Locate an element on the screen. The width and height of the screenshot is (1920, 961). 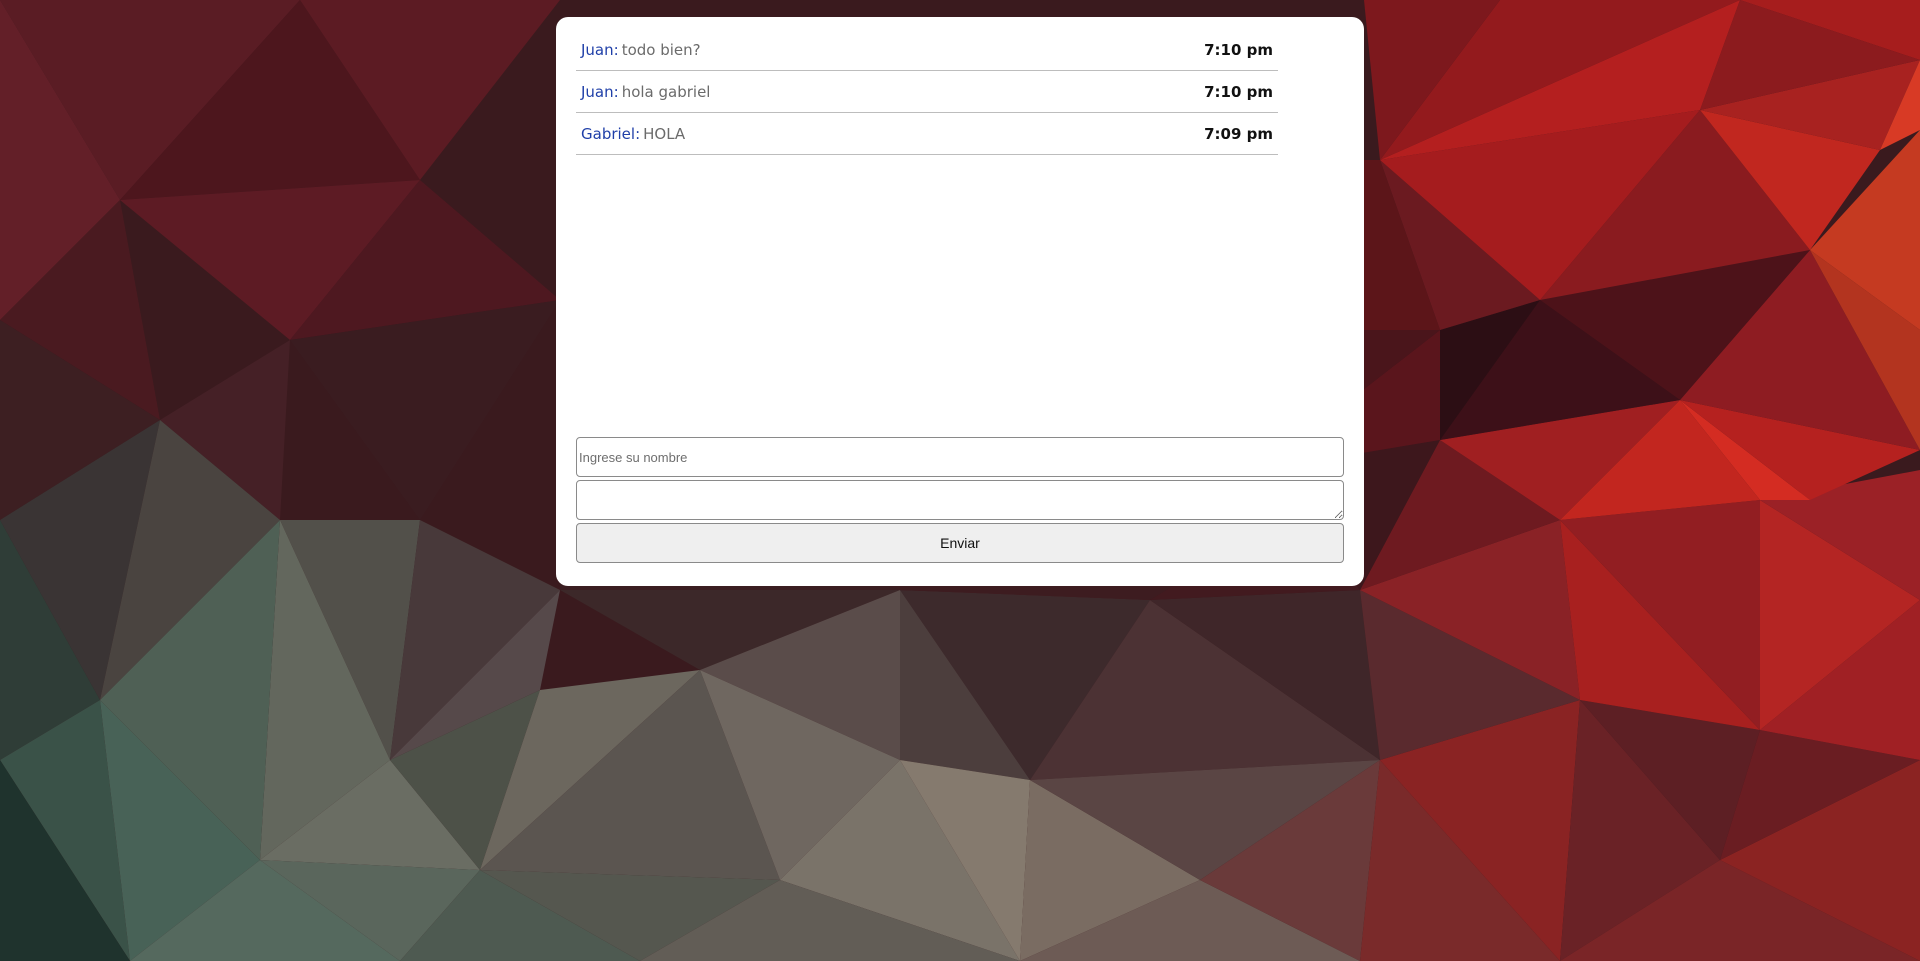
message-form: Enviar is located at coordinates (960, 500).